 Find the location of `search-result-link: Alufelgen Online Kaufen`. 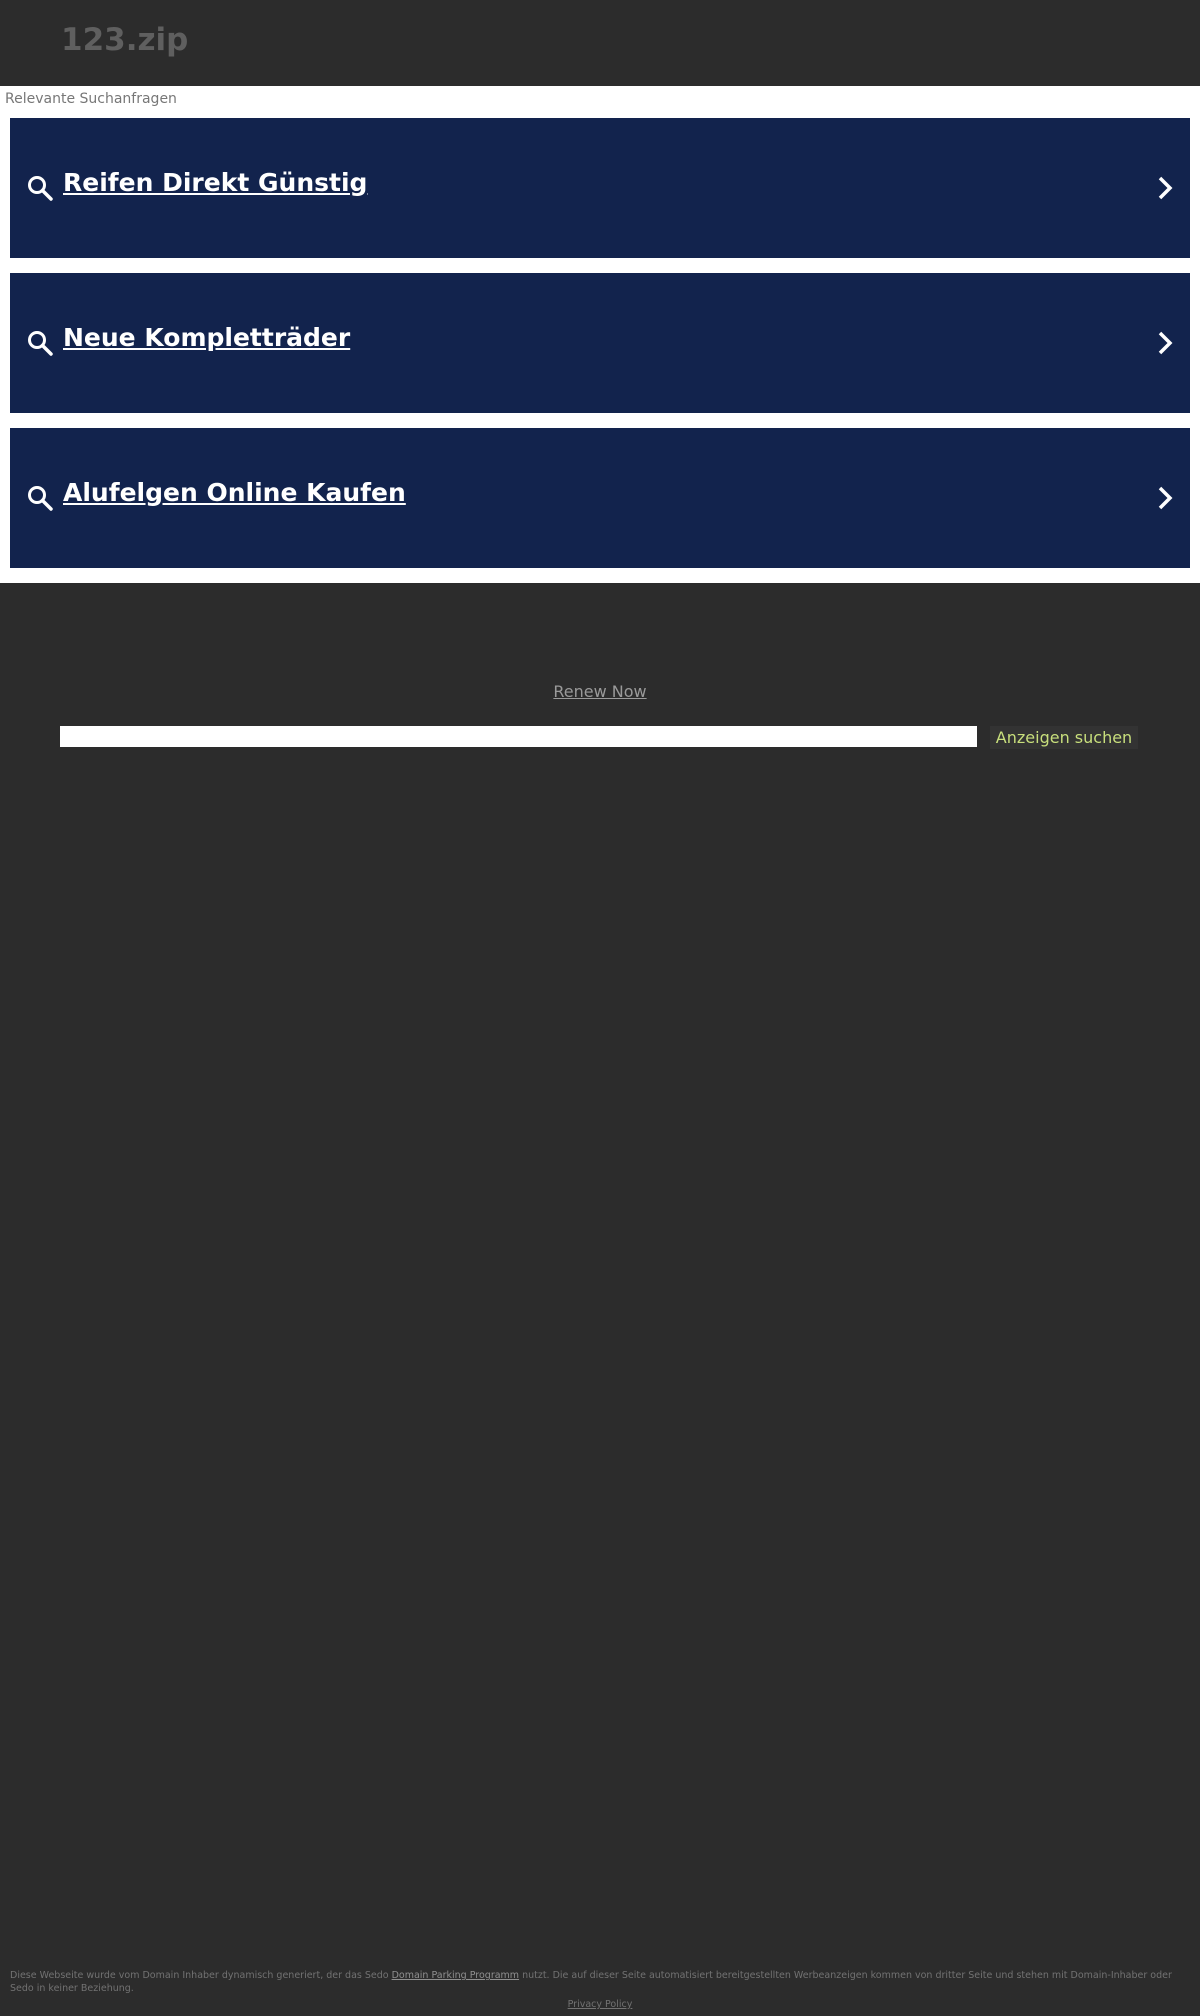

search-result-link: Alufelgen Online Kaufen is located at coordinates (234, 492).